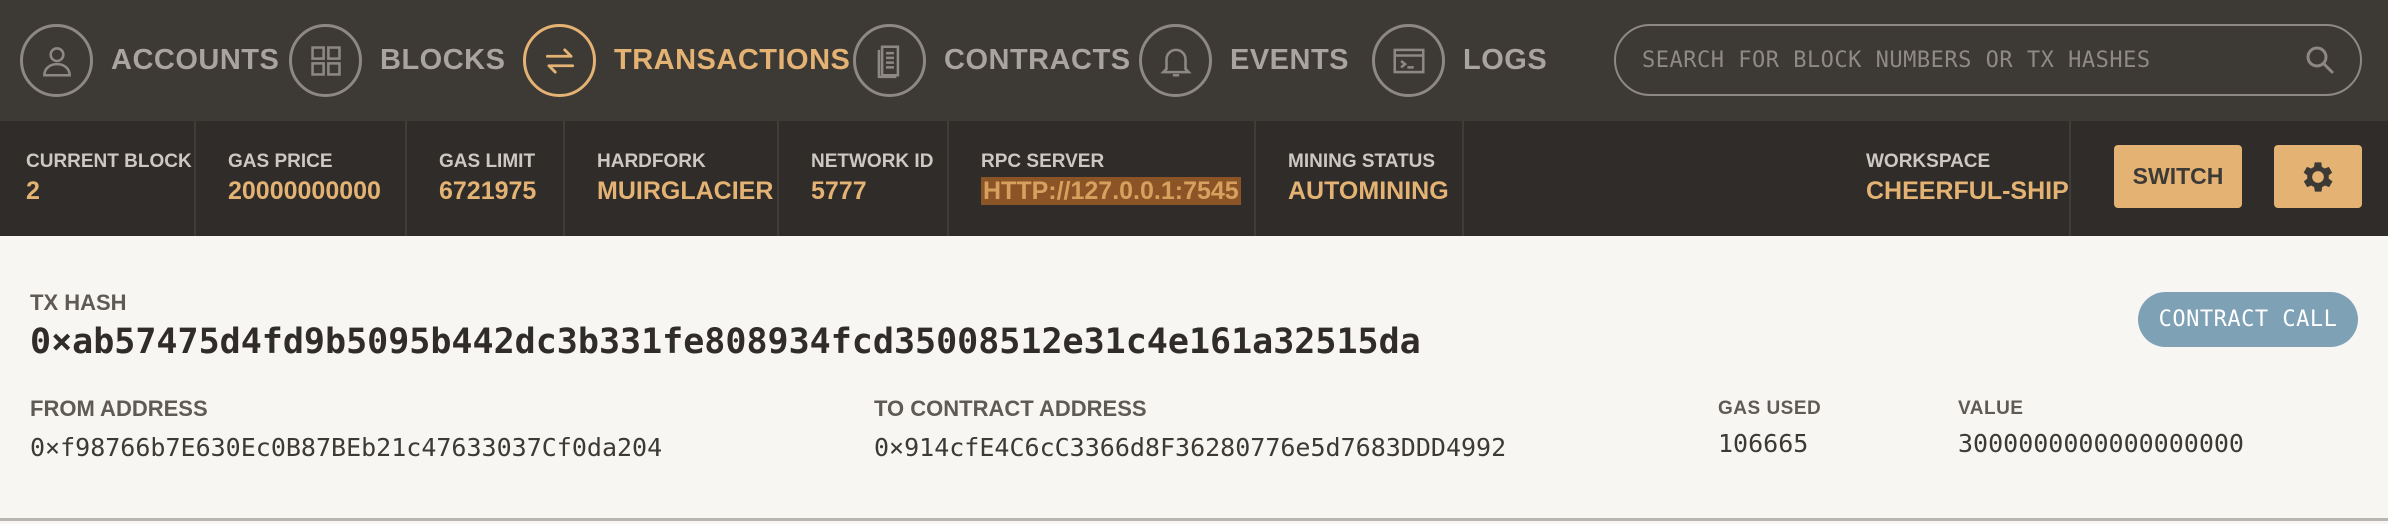 The height and width of the screenshot is (524, 2388). What do you see at coordinates (1928, 161) in the screenshot?
I see `workspace-label: WORKSPACE` at bounding box center [1928, 161].